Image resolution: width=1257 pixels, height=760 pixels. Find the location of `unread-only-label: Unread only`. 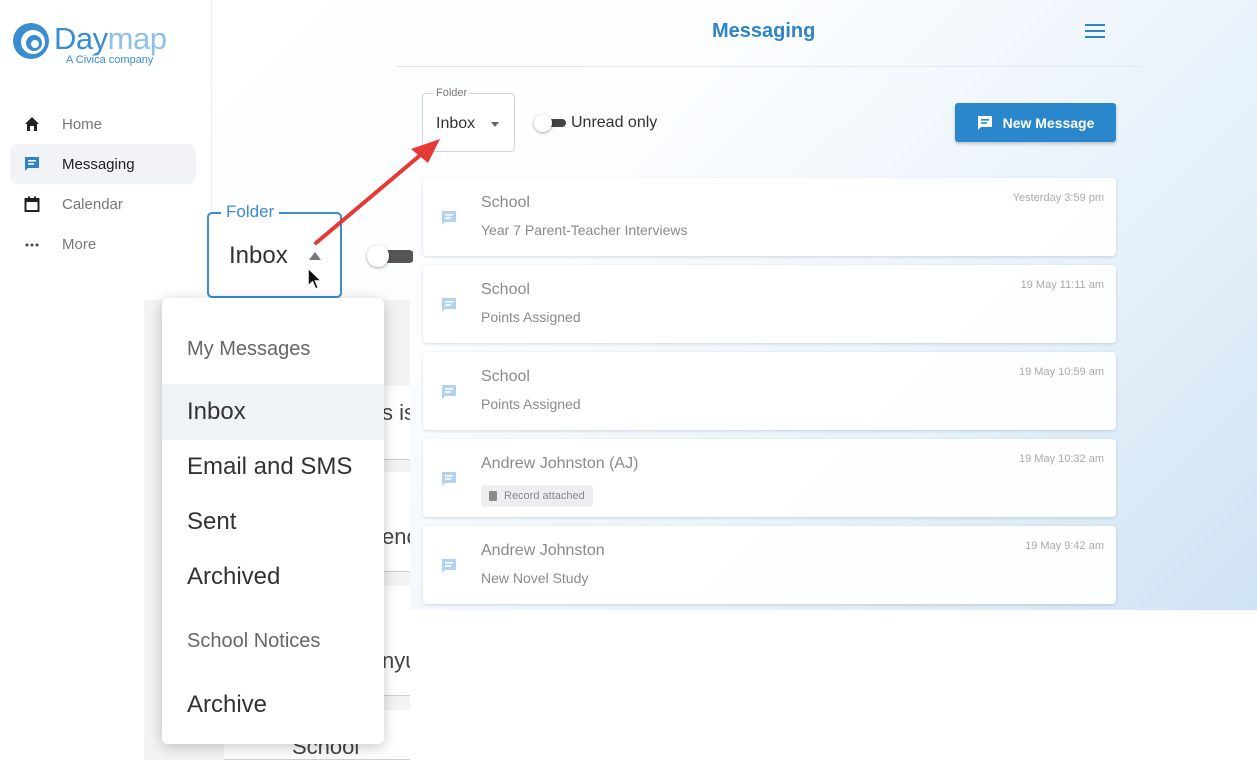

unread-only-label: Unread only is located at coordinates (614, 122).